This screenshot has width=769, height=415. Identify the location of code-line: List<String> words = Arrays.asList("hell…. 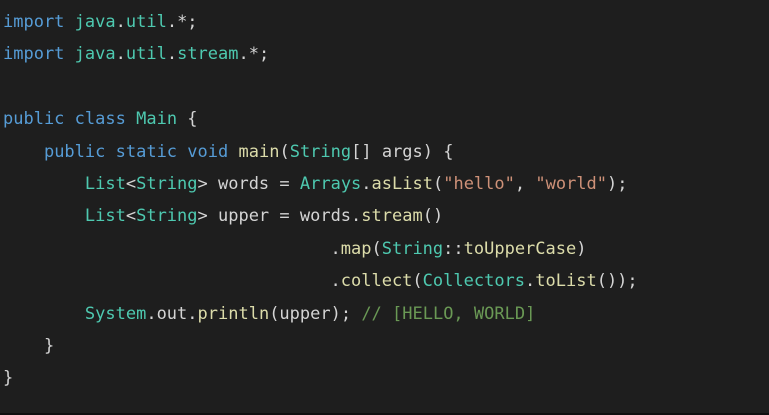
(385, 184).